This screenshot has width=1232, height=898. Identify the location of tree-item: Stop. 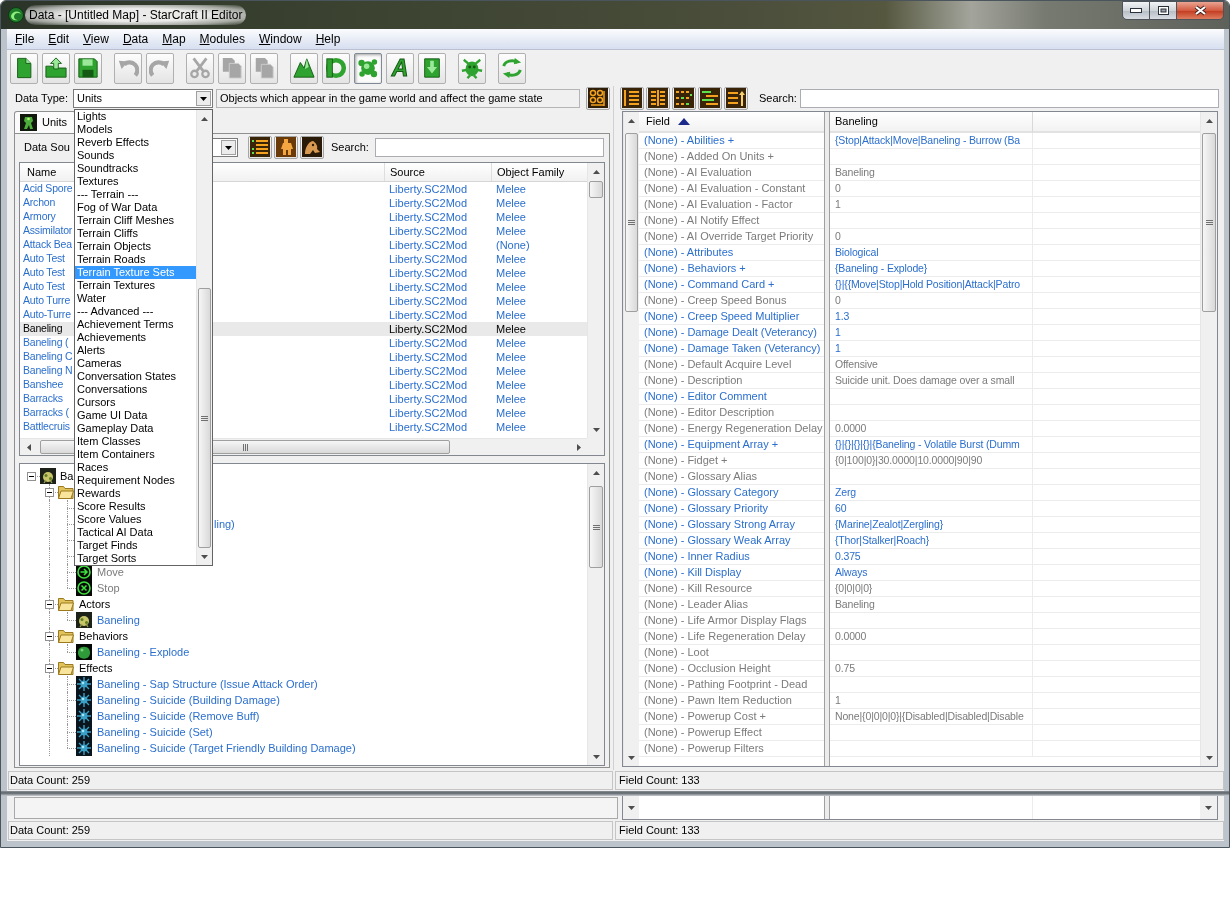
(108, 588).